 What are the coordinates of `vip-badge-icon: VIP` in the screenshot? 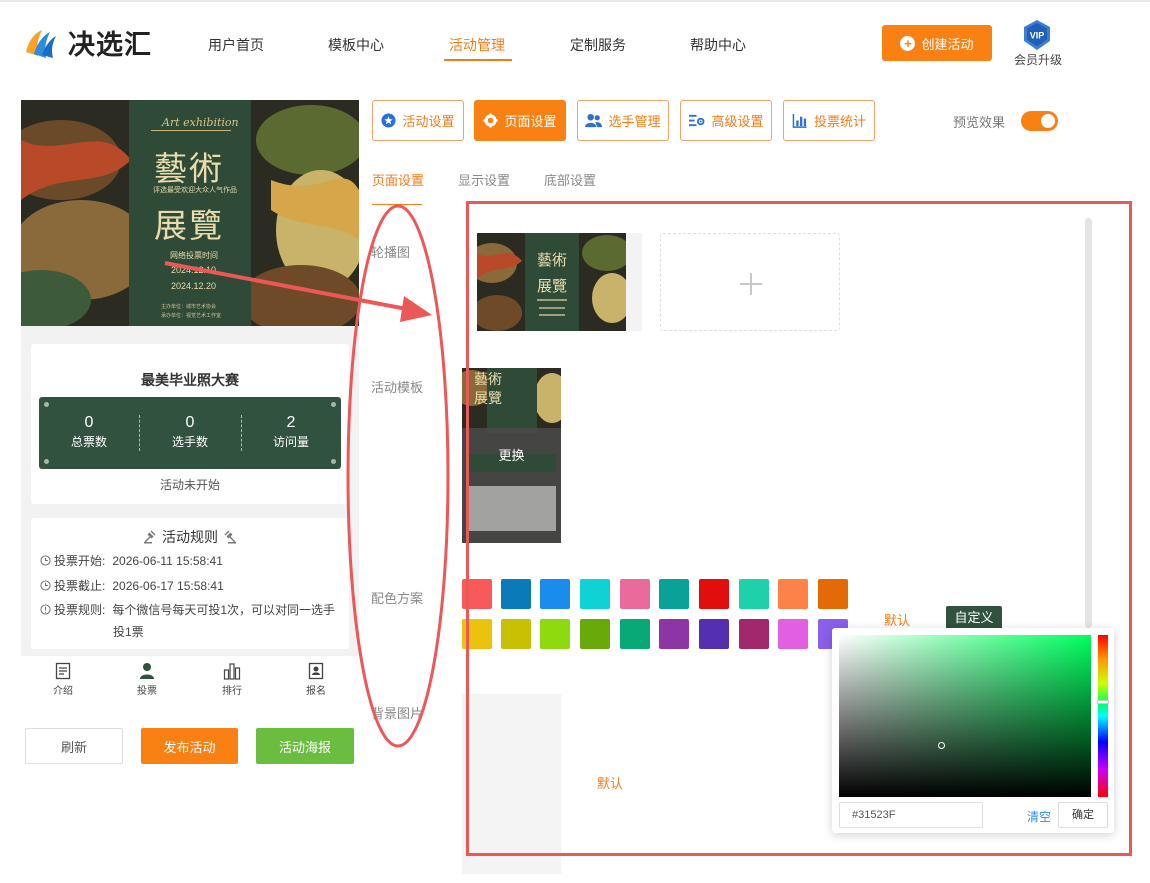 It's located at (1037, 35).